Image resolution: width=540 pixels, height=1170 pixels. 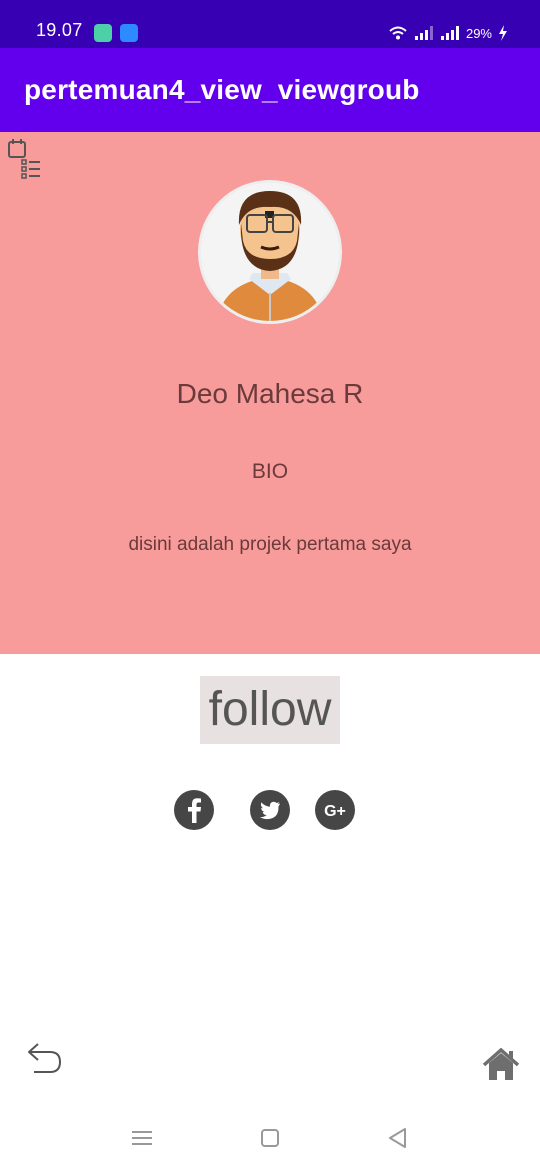 What do you see at coordinates (270, 24) in the screenshot?
I see `status-bar: 19.07 29%` at bounding box center [270, 24].